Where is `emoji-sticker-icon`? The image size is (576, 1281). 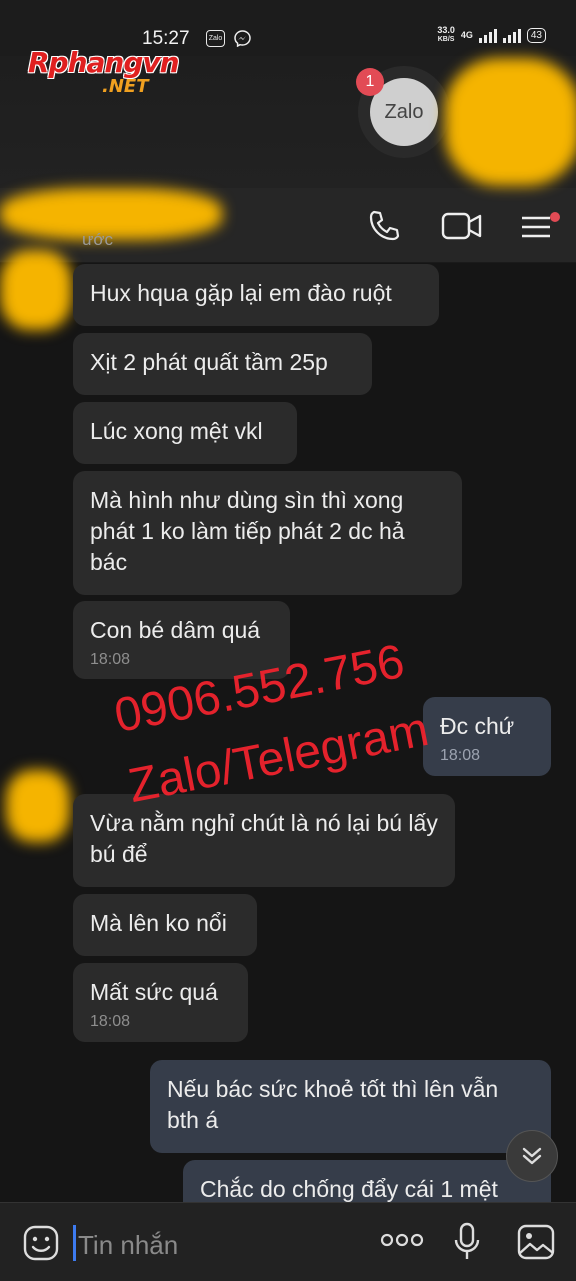 emoji-sticker-icon is located at coordinates (41, 1243).